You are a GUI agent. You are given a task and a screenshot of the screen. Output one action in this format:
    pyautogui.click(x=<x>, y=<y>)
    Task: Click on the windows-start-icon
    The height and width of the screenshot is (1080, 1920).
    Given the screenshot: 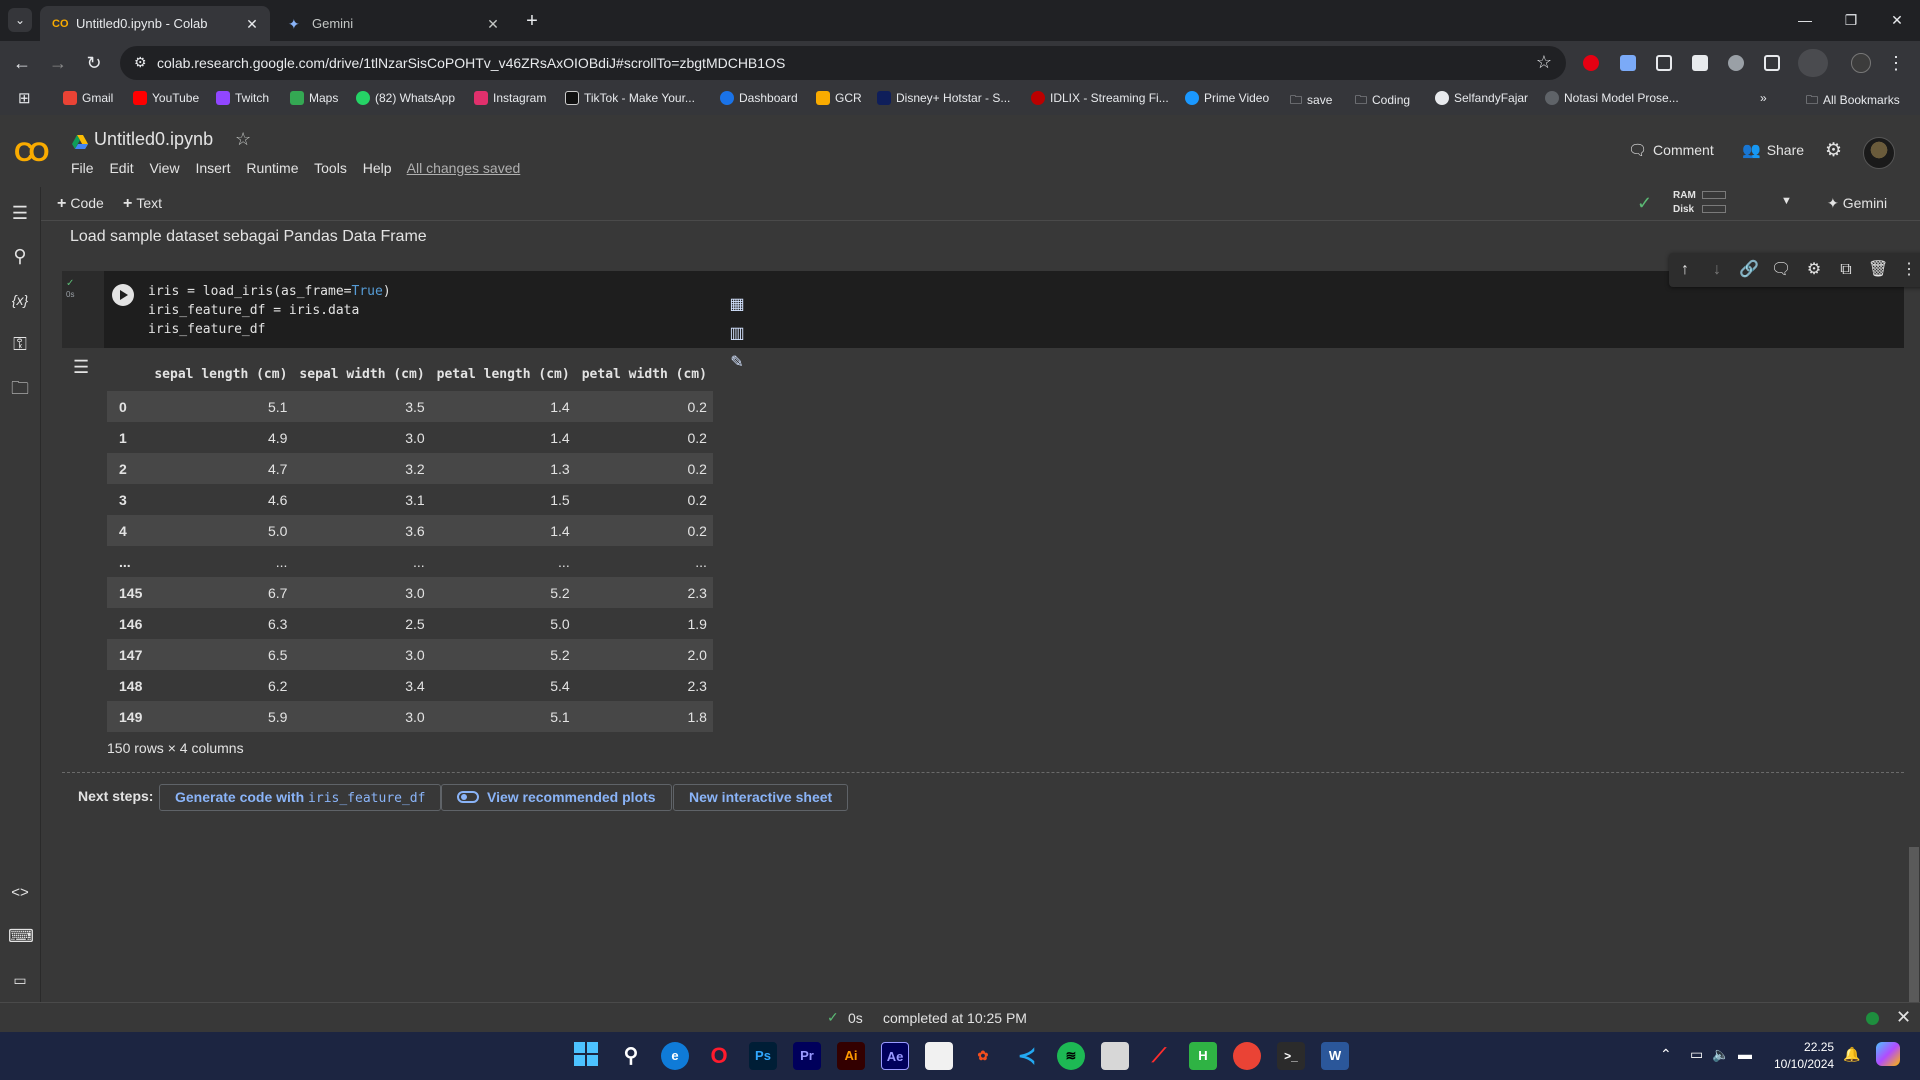 What is the action you would take?
    pyautogui.click(x=586, y=1056)
    